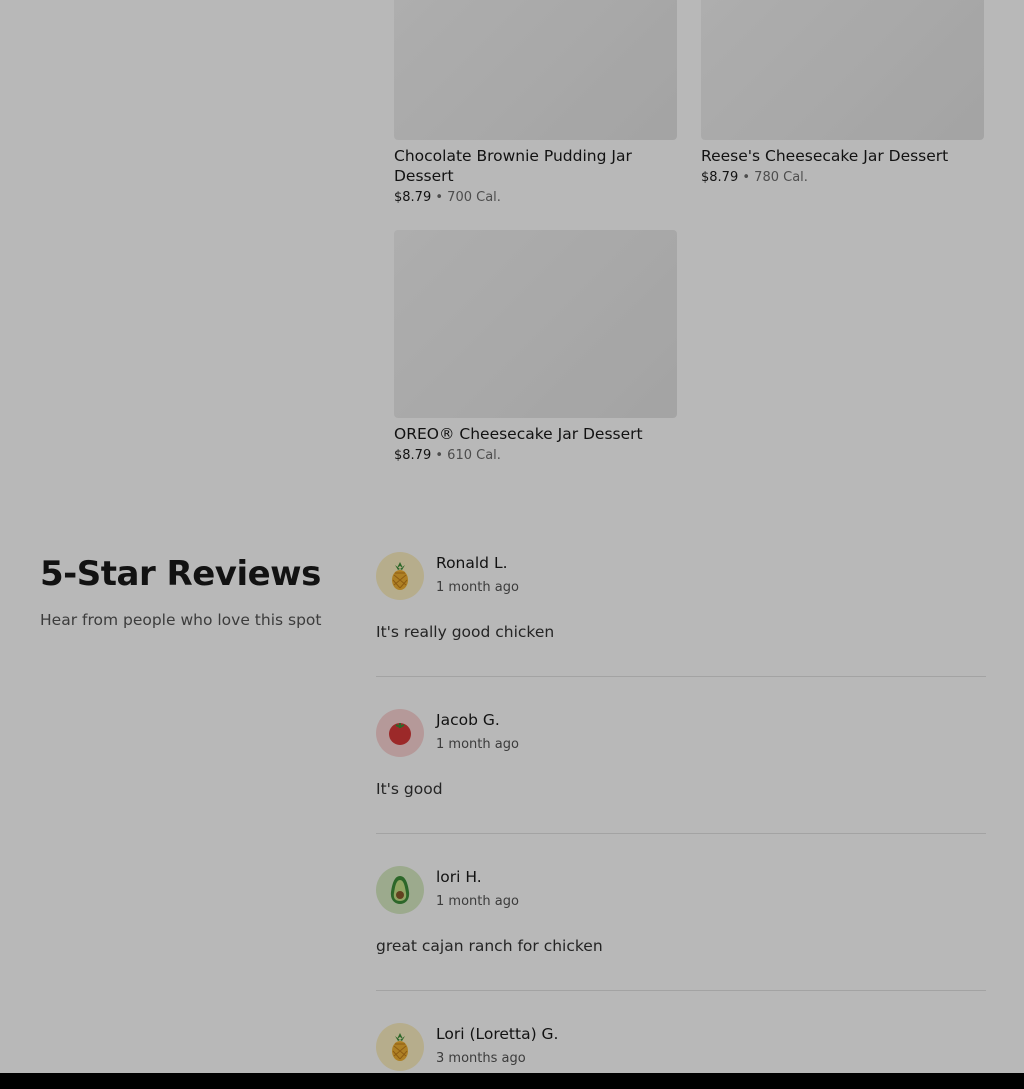 The height and width of the screenshot is (1089, 1024). What do you see at coordinates (781, 177) in the screenshot?
I see `menu-item-calories: 780 Cal.` at bounding box center [781, 177].